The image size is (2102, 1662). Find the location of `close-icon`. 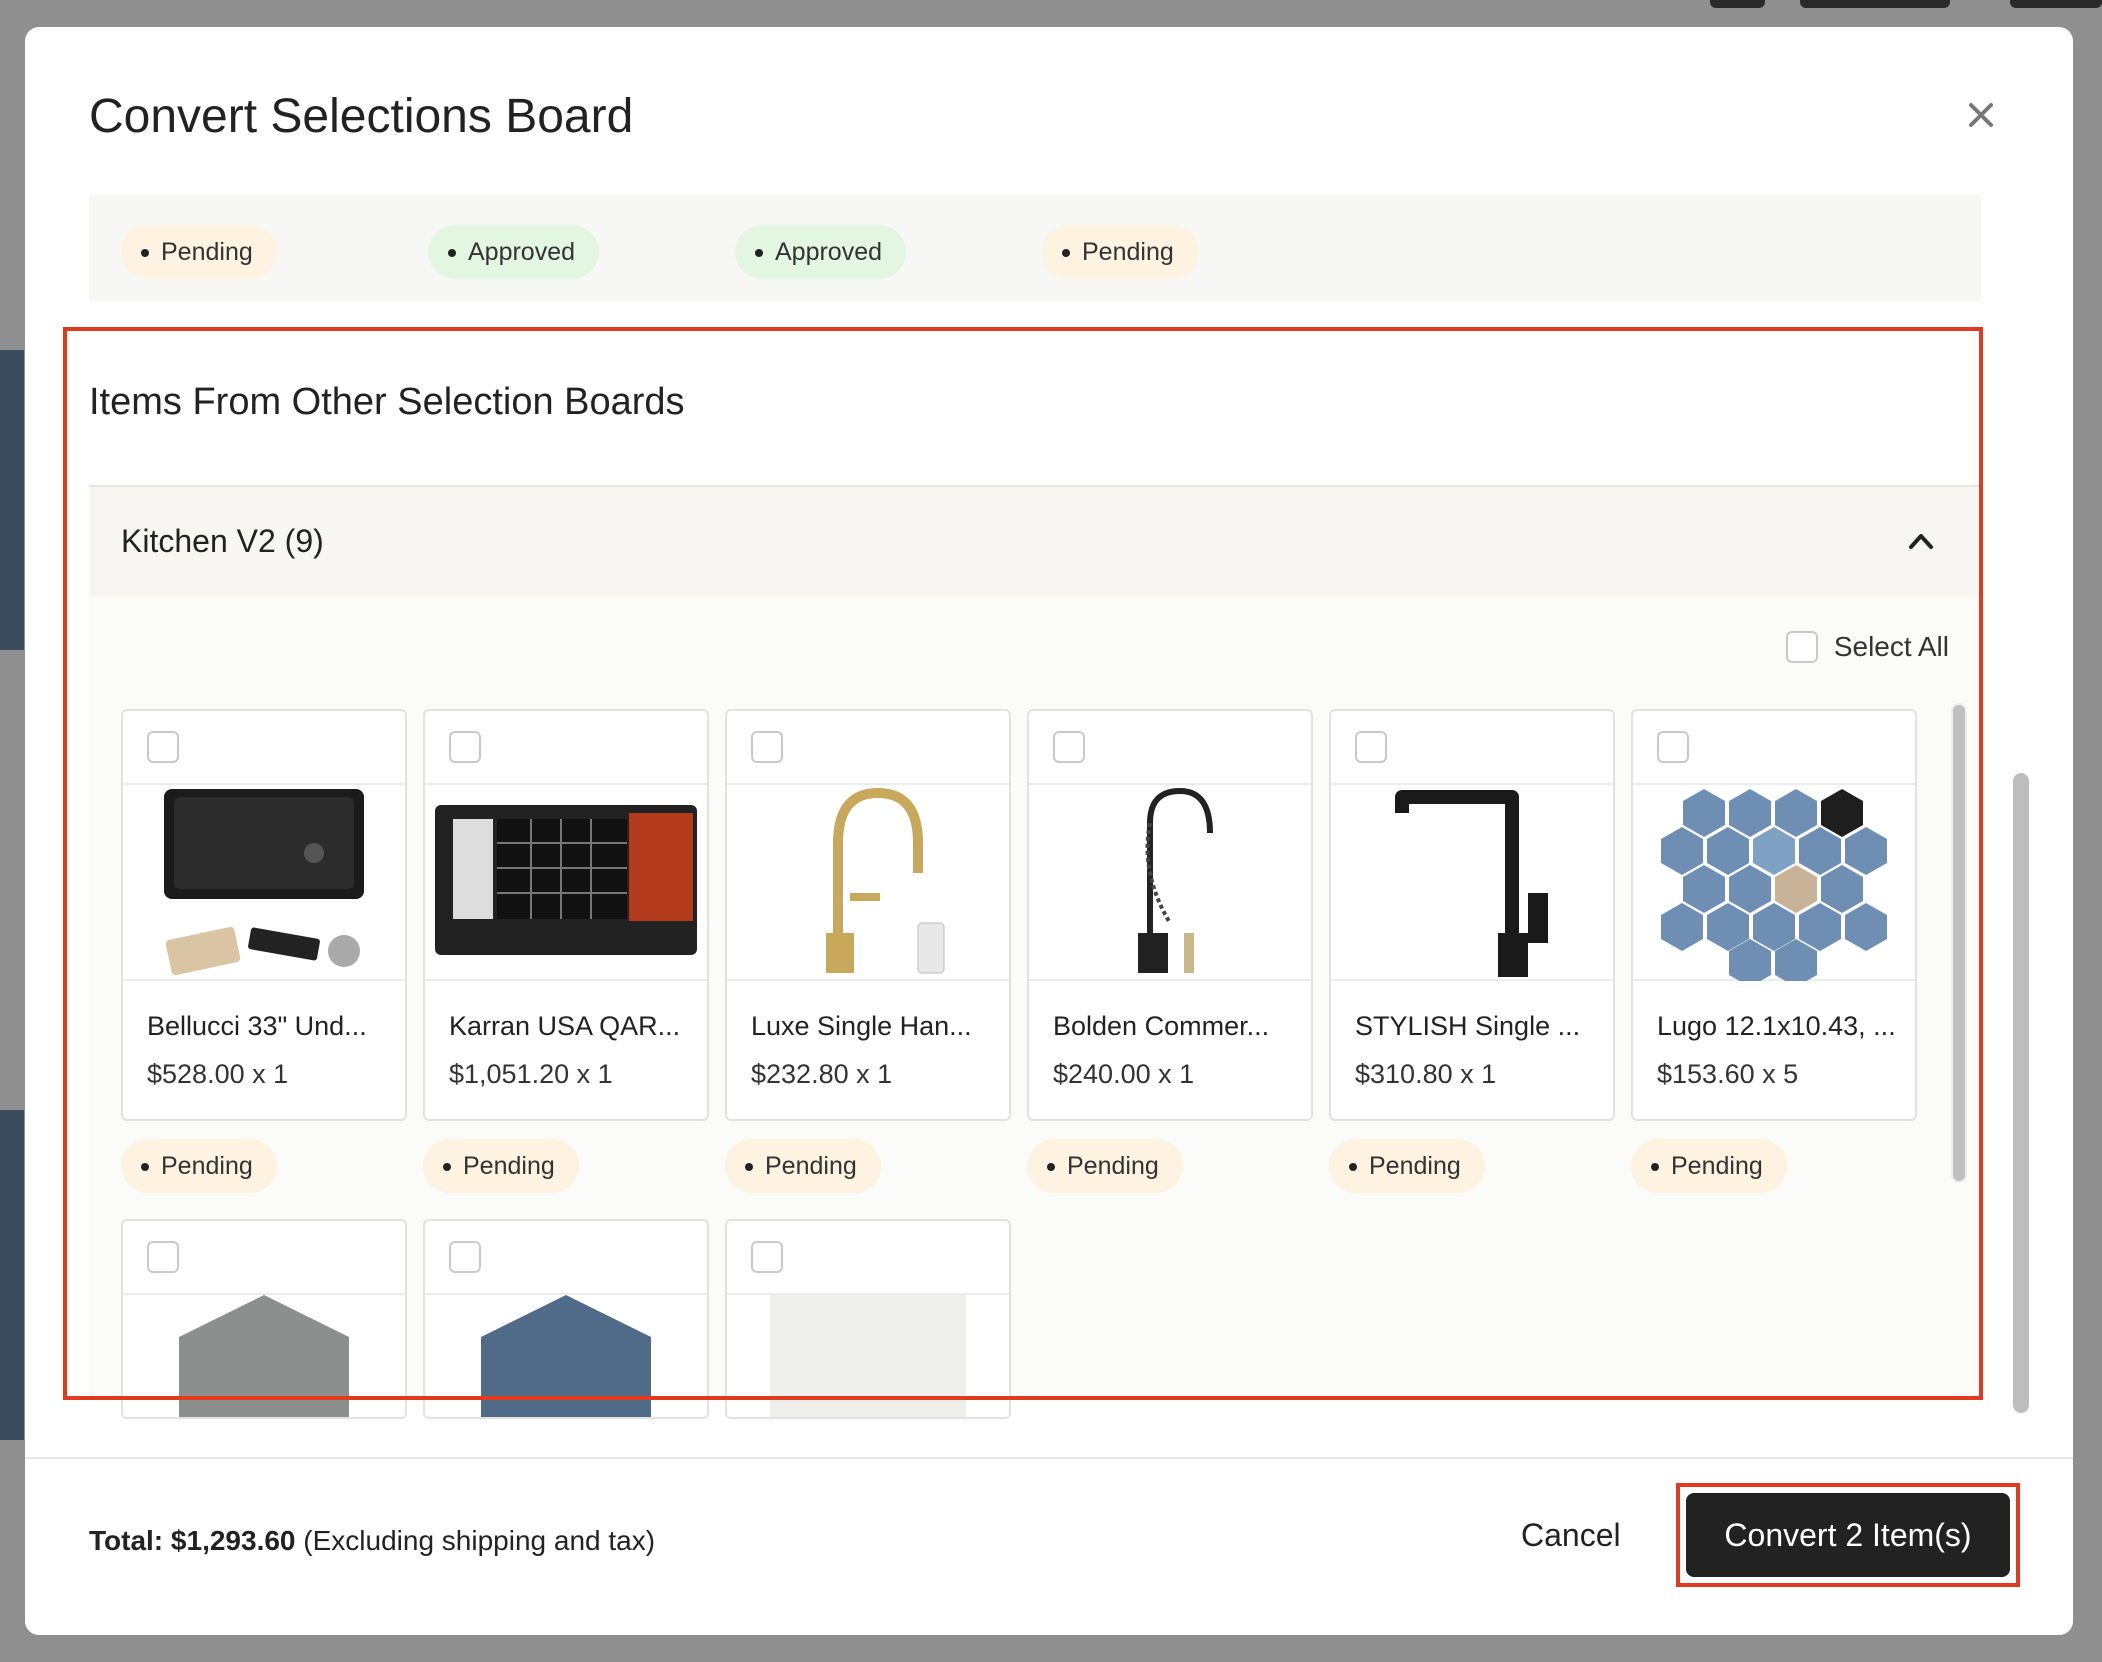

close-icon is located at coordinates (1981, 115).